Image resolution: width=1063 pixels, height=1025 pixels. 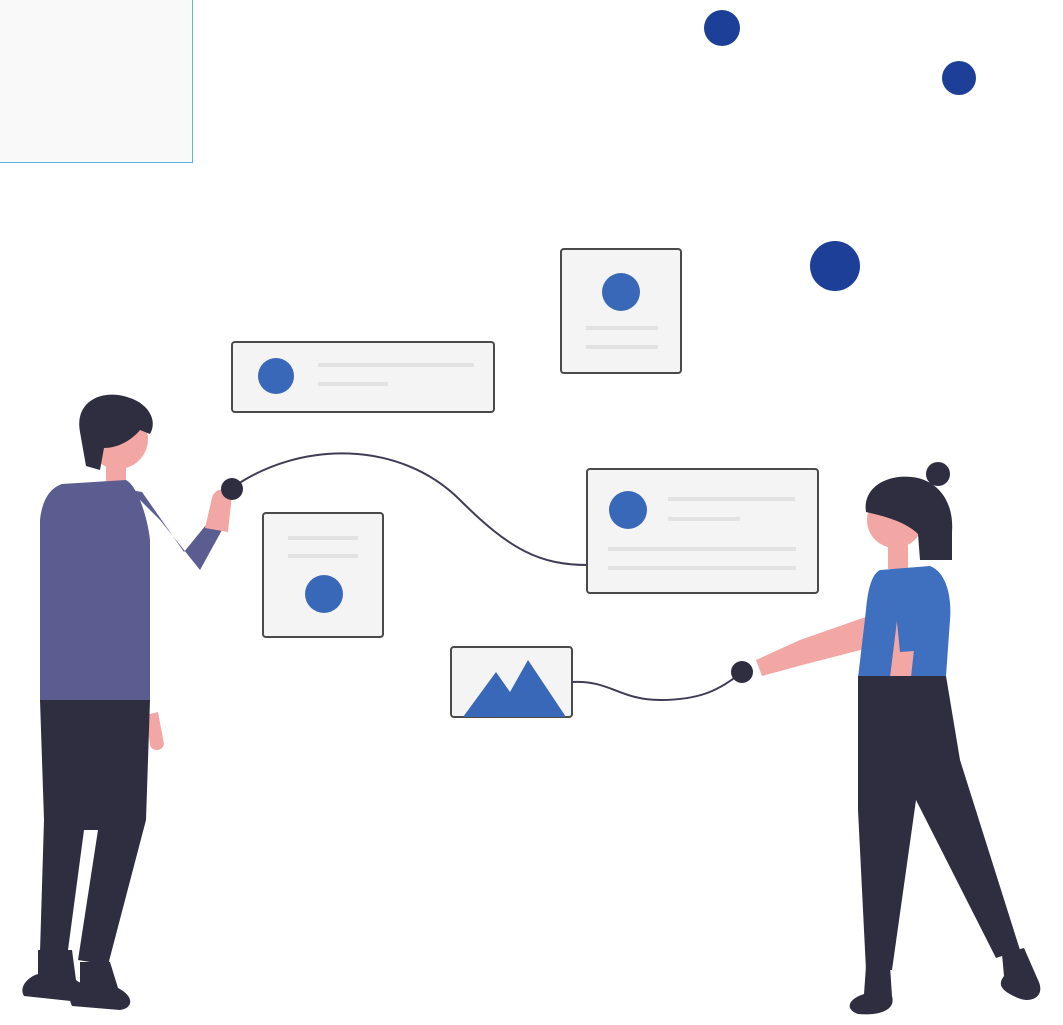 I want to click on profile-card-wide, so click(x=363, y=377).